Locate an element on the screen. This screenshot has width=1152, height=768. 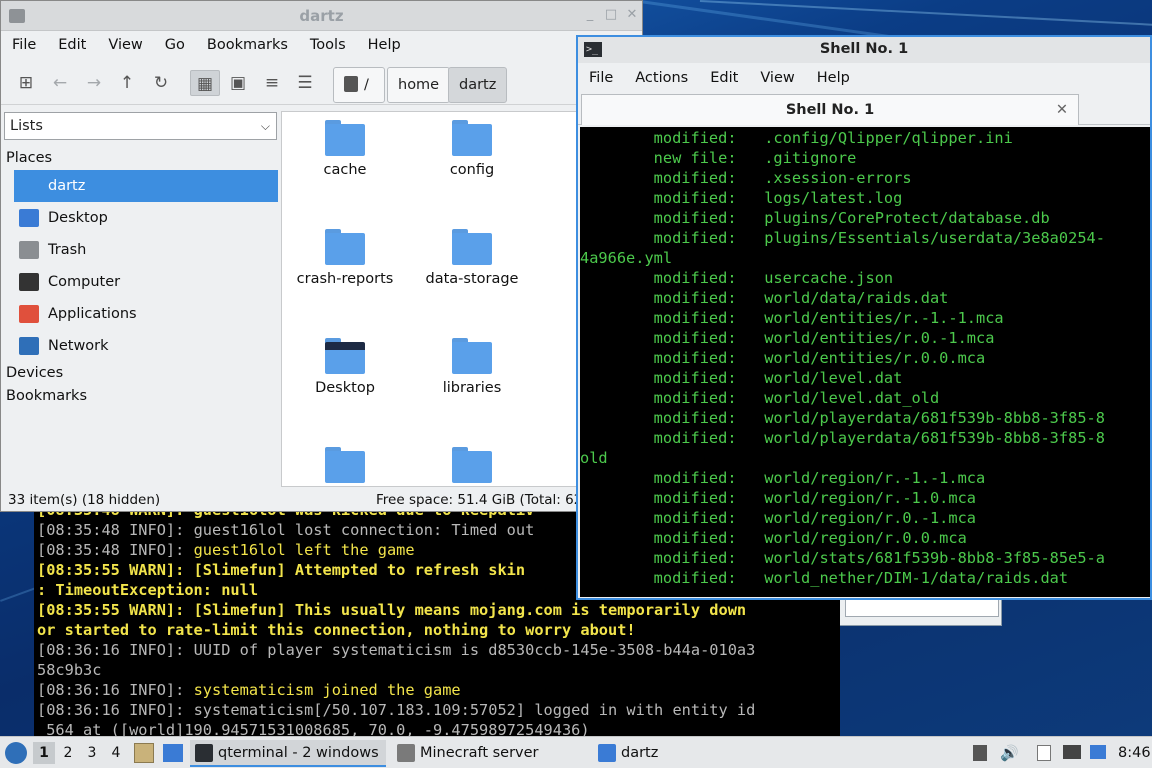
taskbar-task: dartz is located at coordinates (648, 753).